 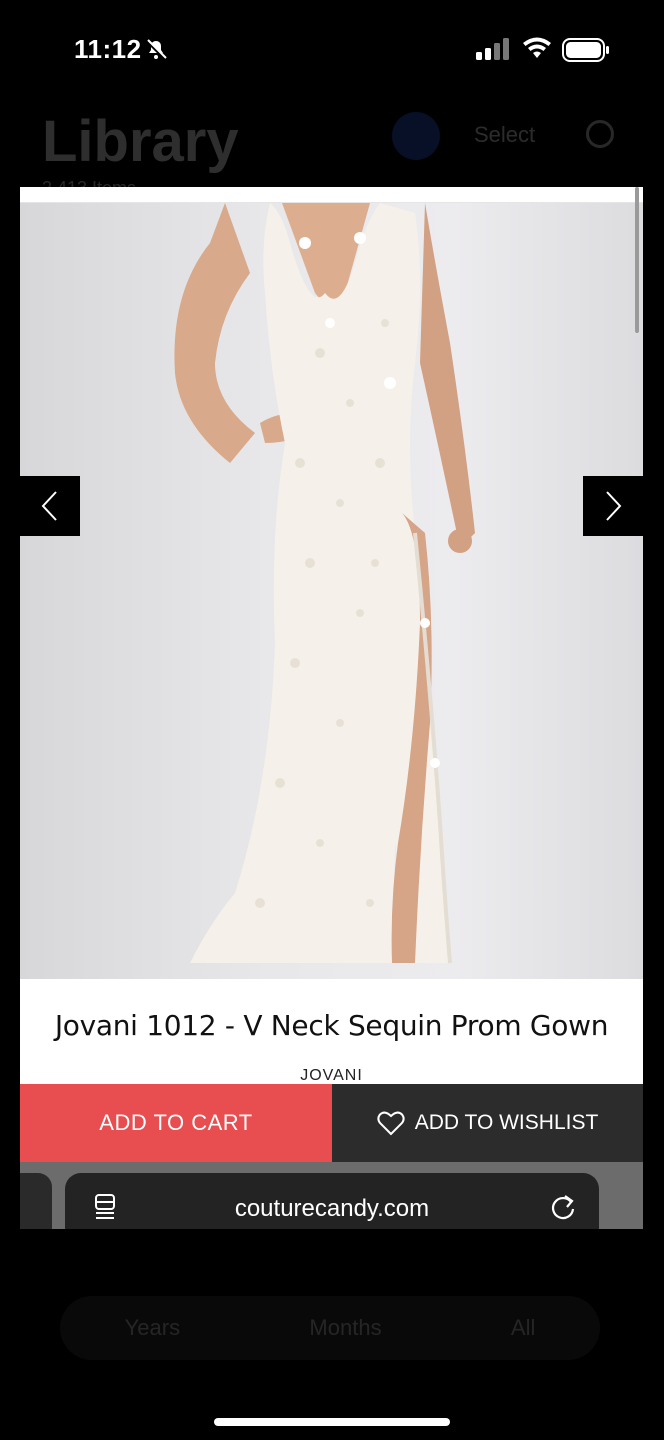 I want to click on product-action-bar: ADD TO CART ADD TO WISHLIST, so click(x=331, y=1123).